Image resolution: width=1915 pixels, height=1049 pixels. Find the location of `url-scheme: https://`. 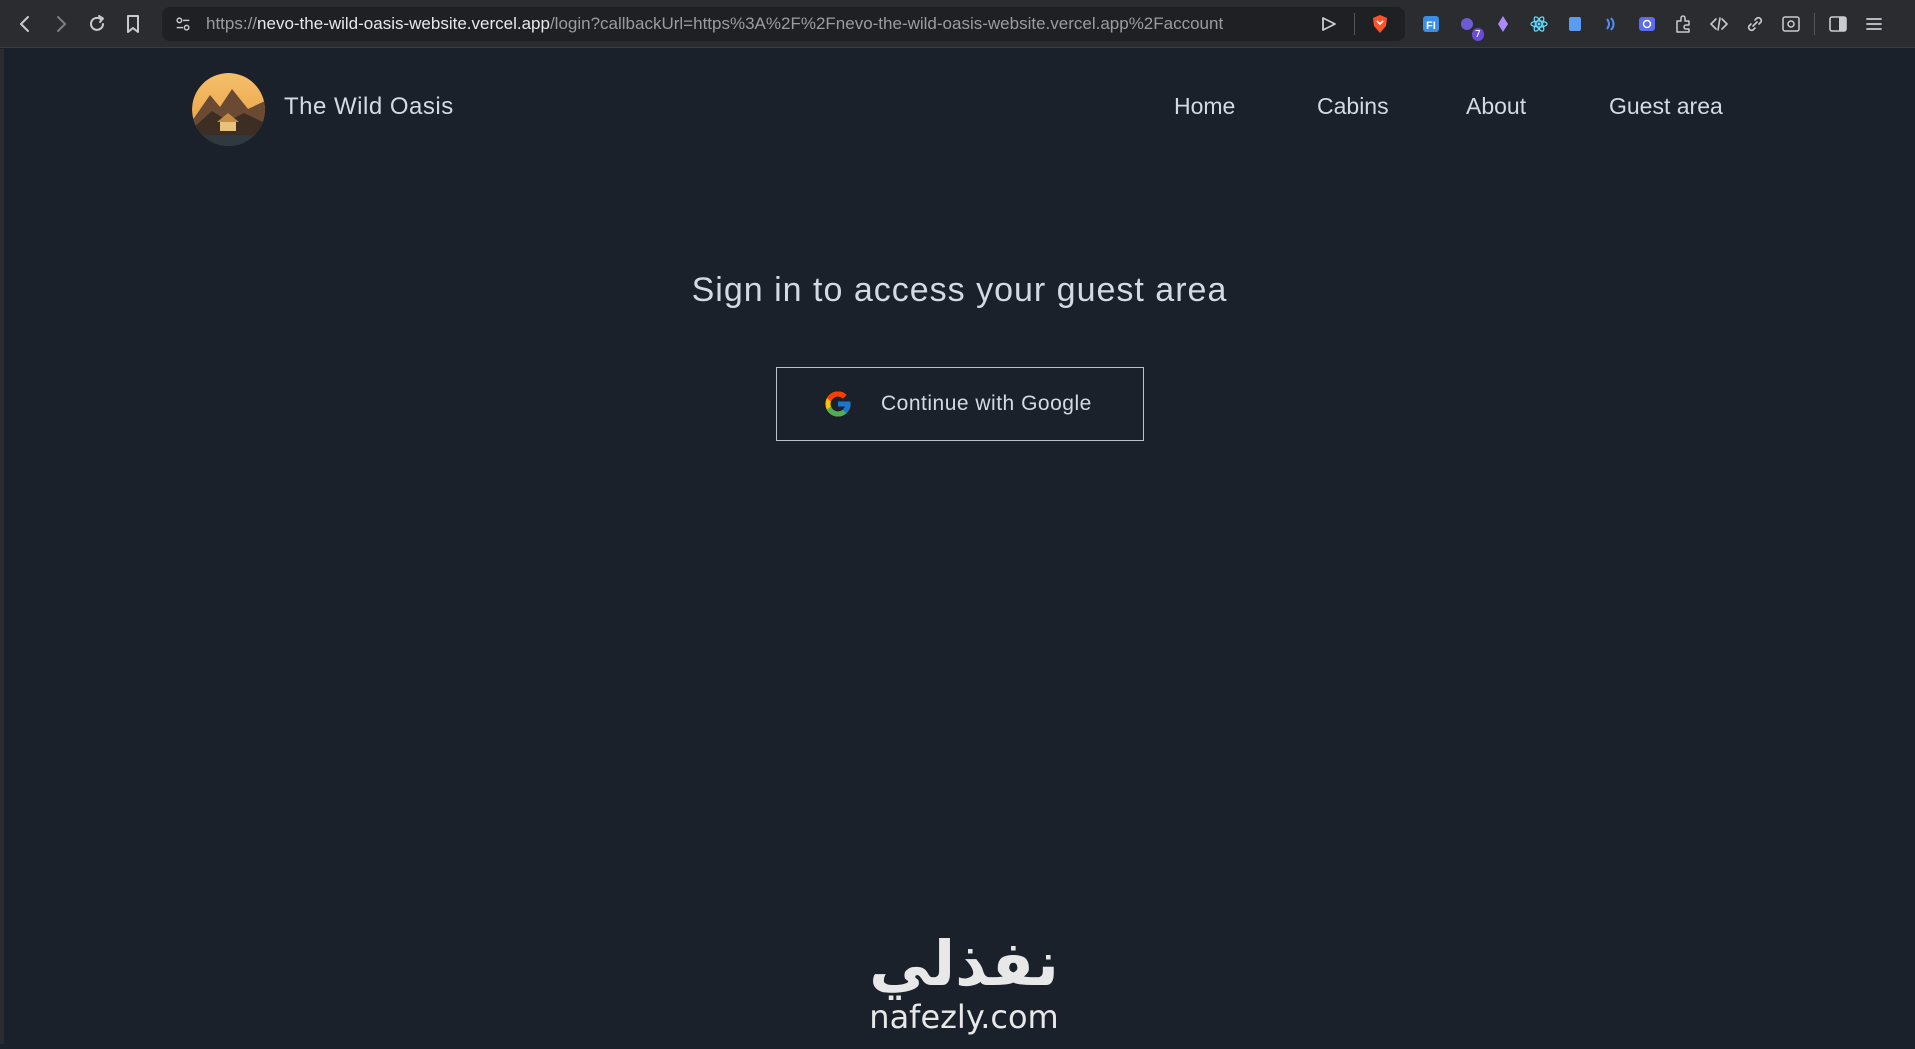

url-scheme: https:// is located at coordinates (232, 23).